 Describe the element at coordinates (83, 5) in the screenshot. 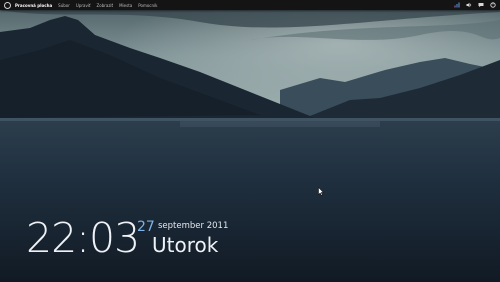

I see `menu-item-edit: Upraviť` at that location.